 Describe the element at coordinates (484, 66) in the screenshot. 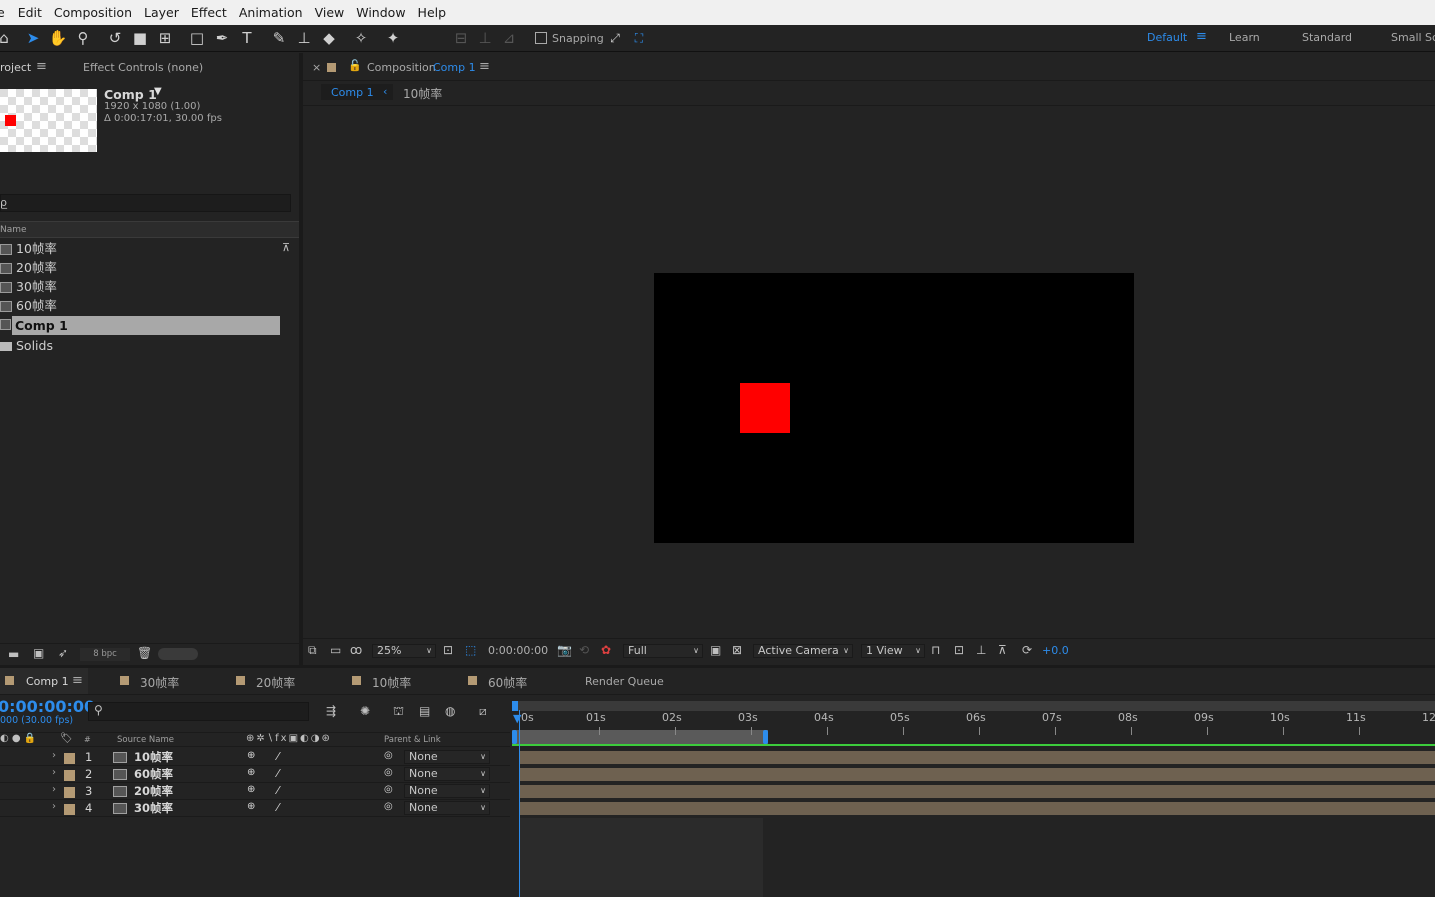

I see `viewer-menu-icon: ≡` at that location.